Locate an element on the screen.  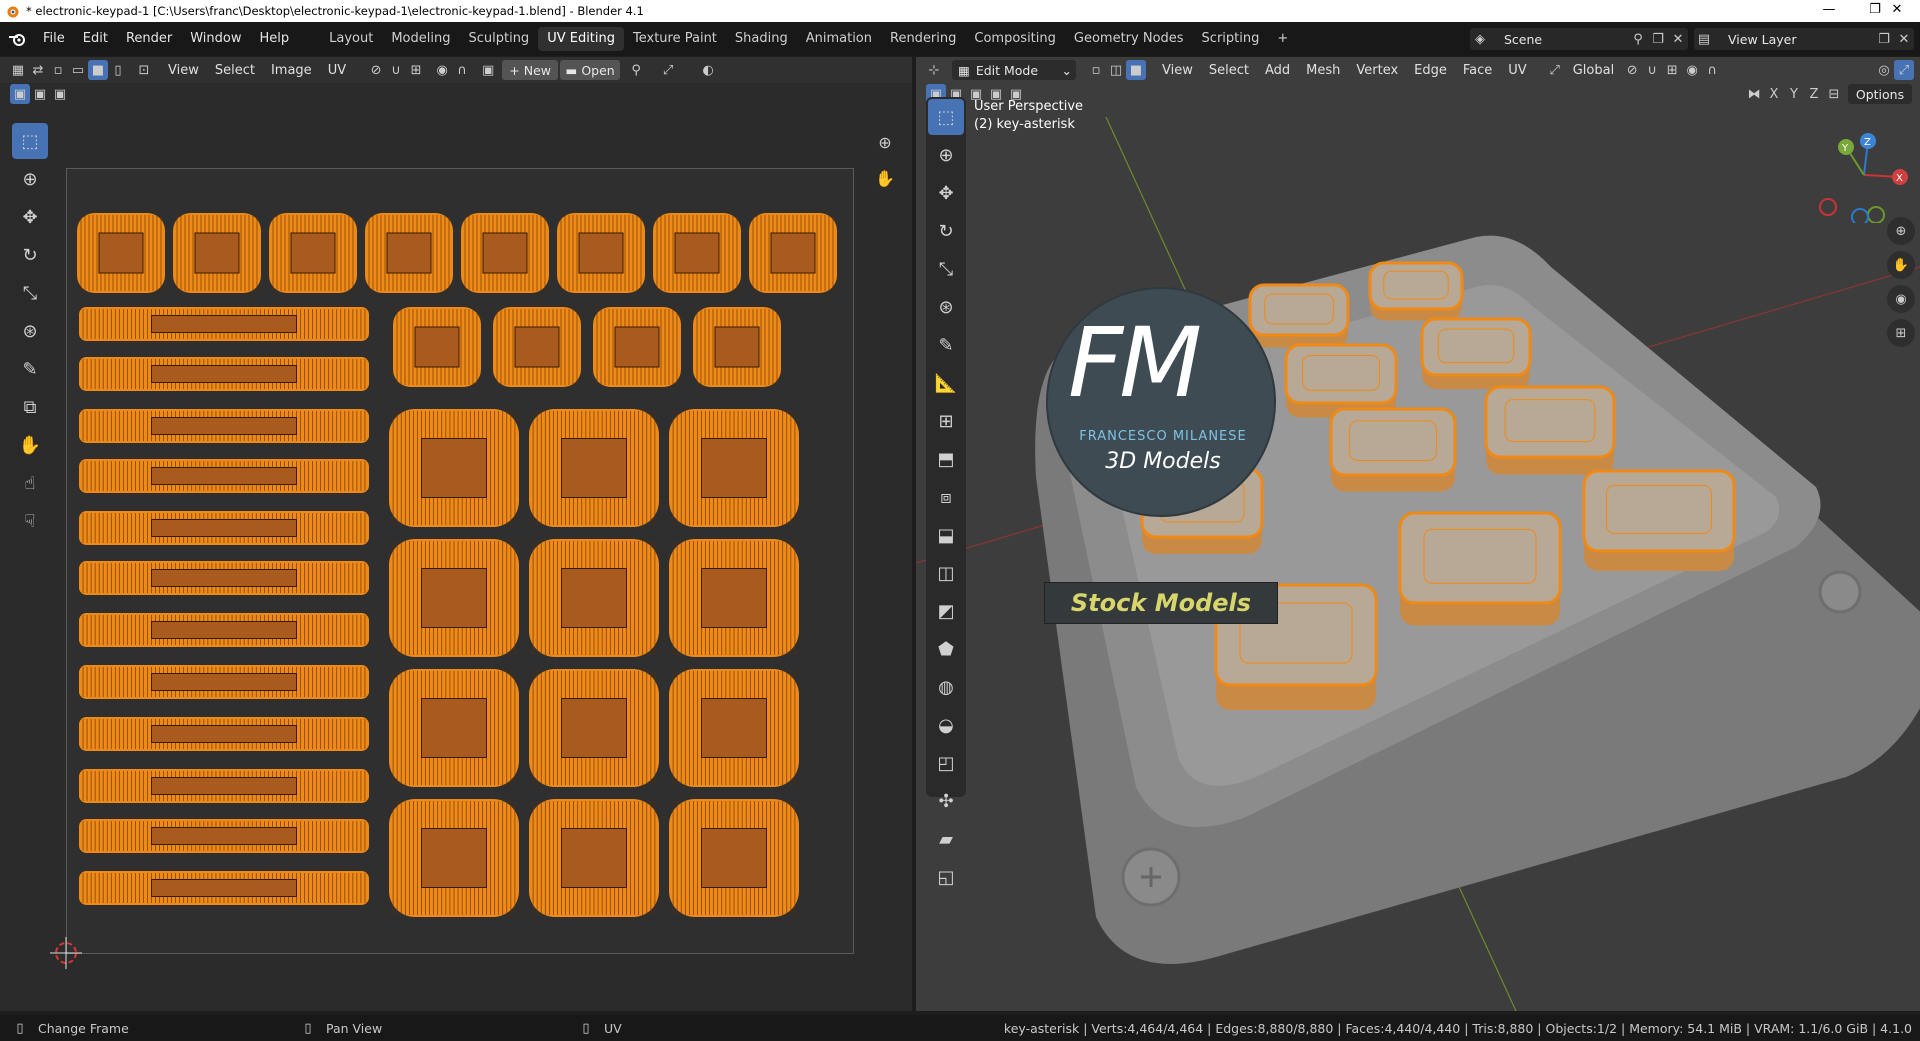
tool-relax-icon: ☝ is located at coordinates (30, 483).